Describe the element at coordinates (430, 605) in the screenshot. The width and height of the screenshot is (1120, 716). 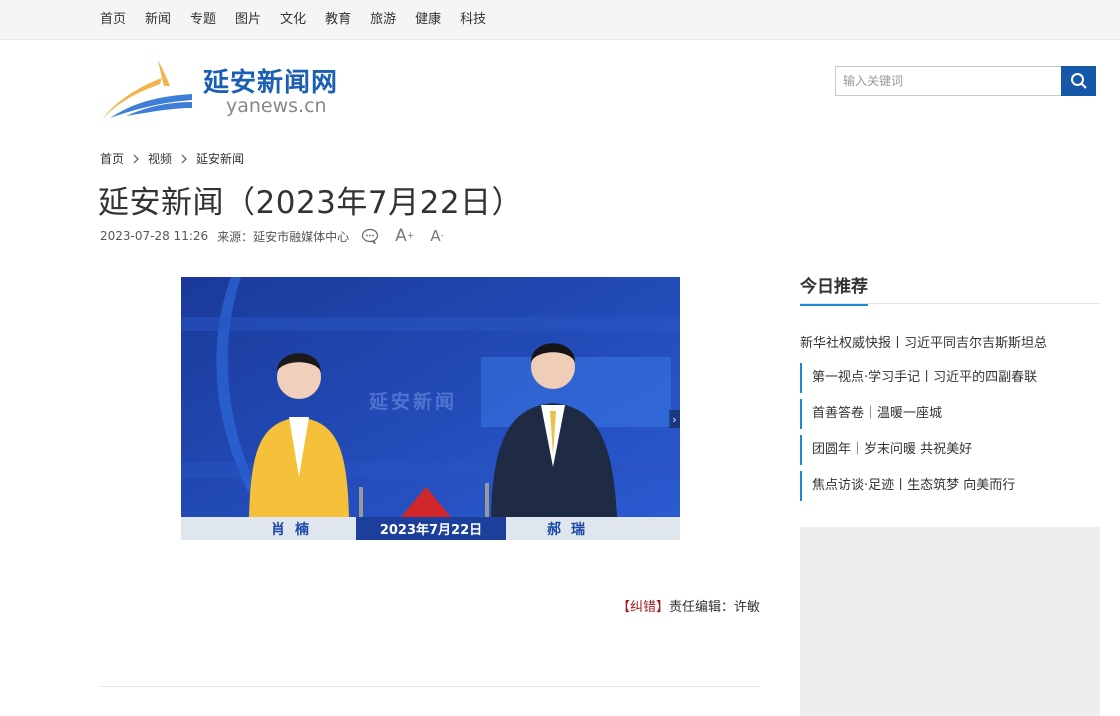
I see `editor-line: 【纠错】责任编辑：许敏` at that location.